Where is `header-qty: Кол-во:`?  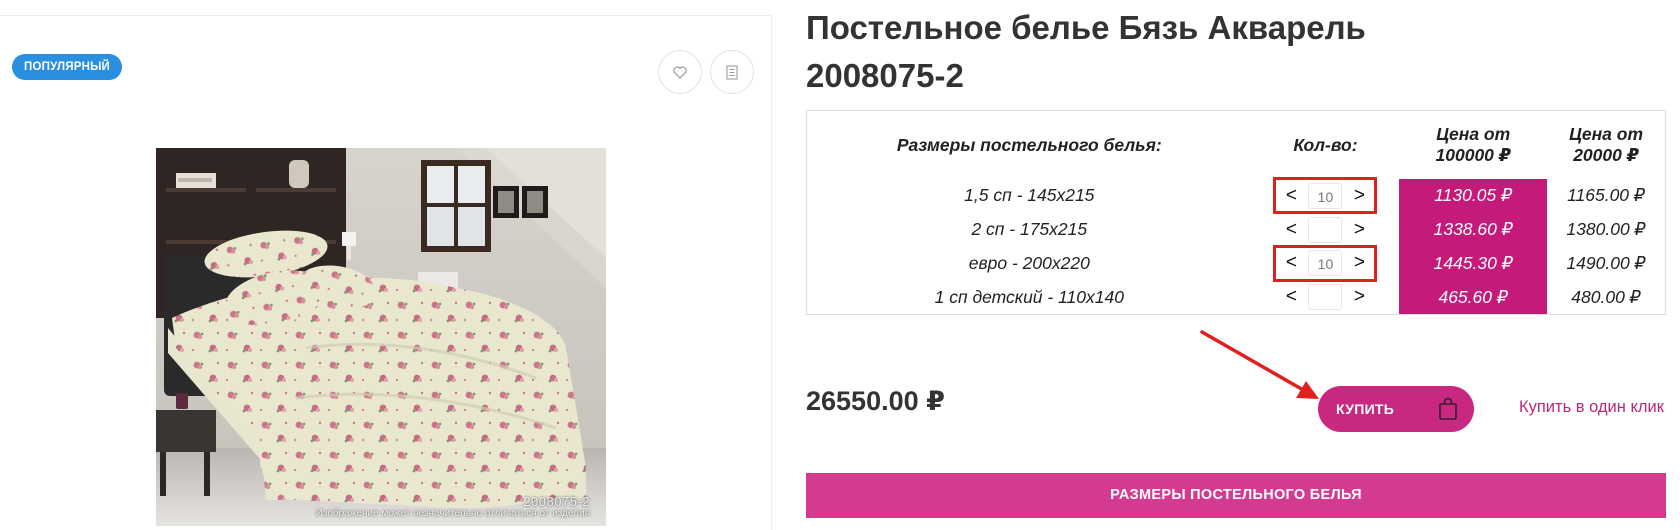
header-qty: Кол-во: is located at coordinates (1325, 144).